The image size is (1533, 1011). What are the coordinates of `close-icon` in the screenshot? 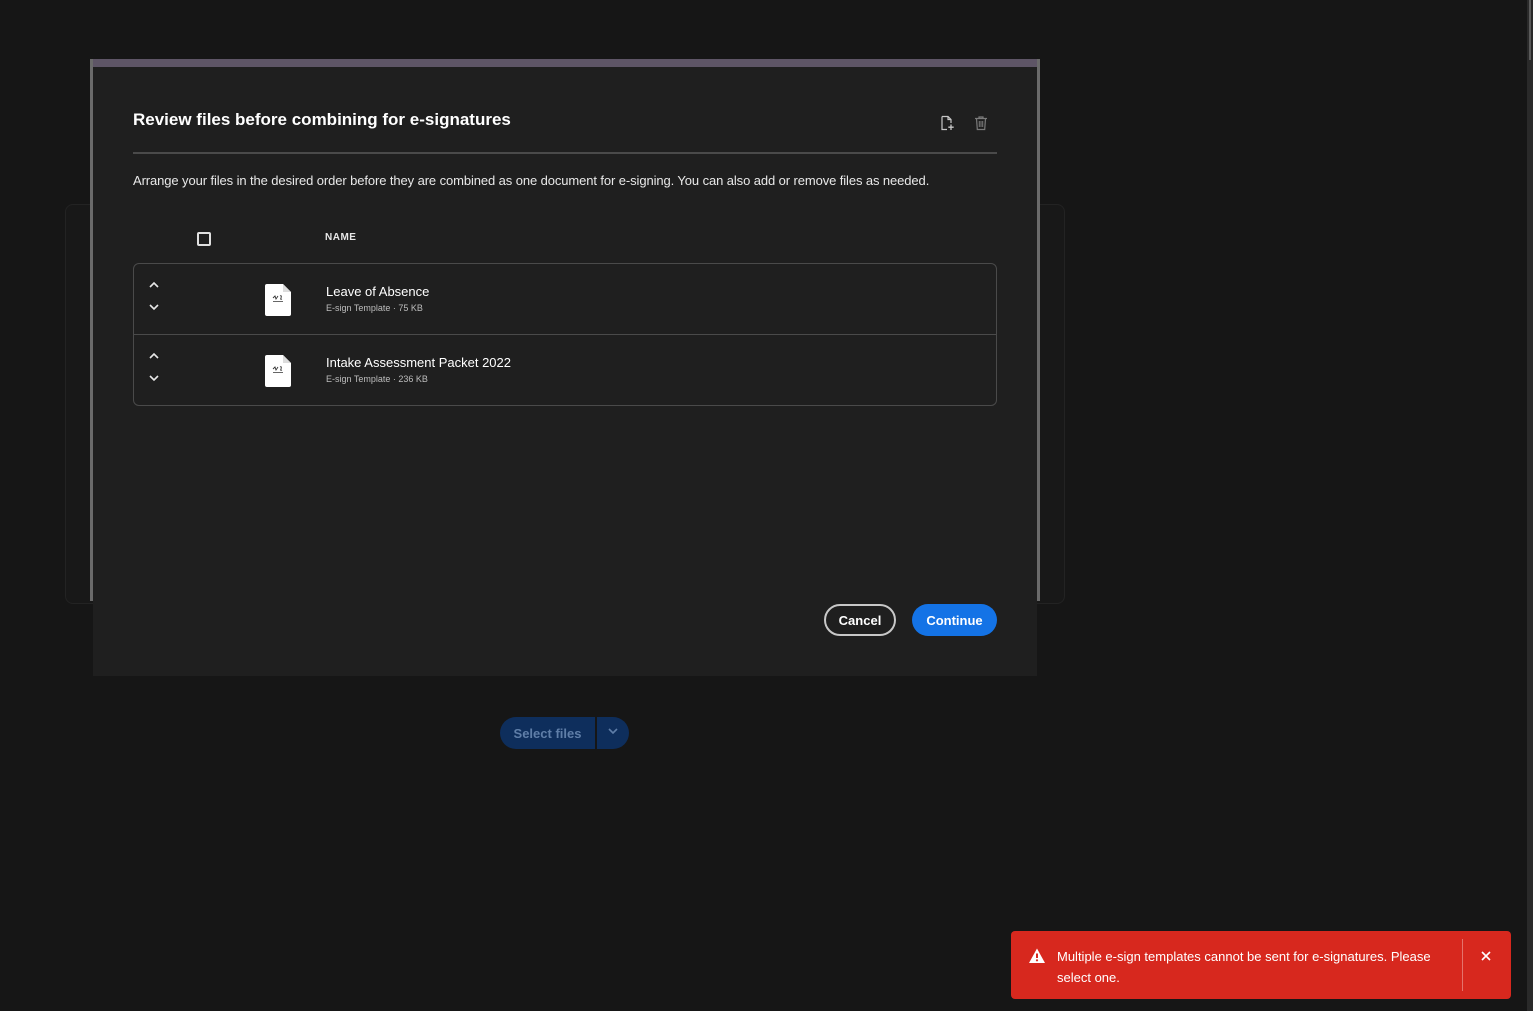 It's located at (1486, 956).